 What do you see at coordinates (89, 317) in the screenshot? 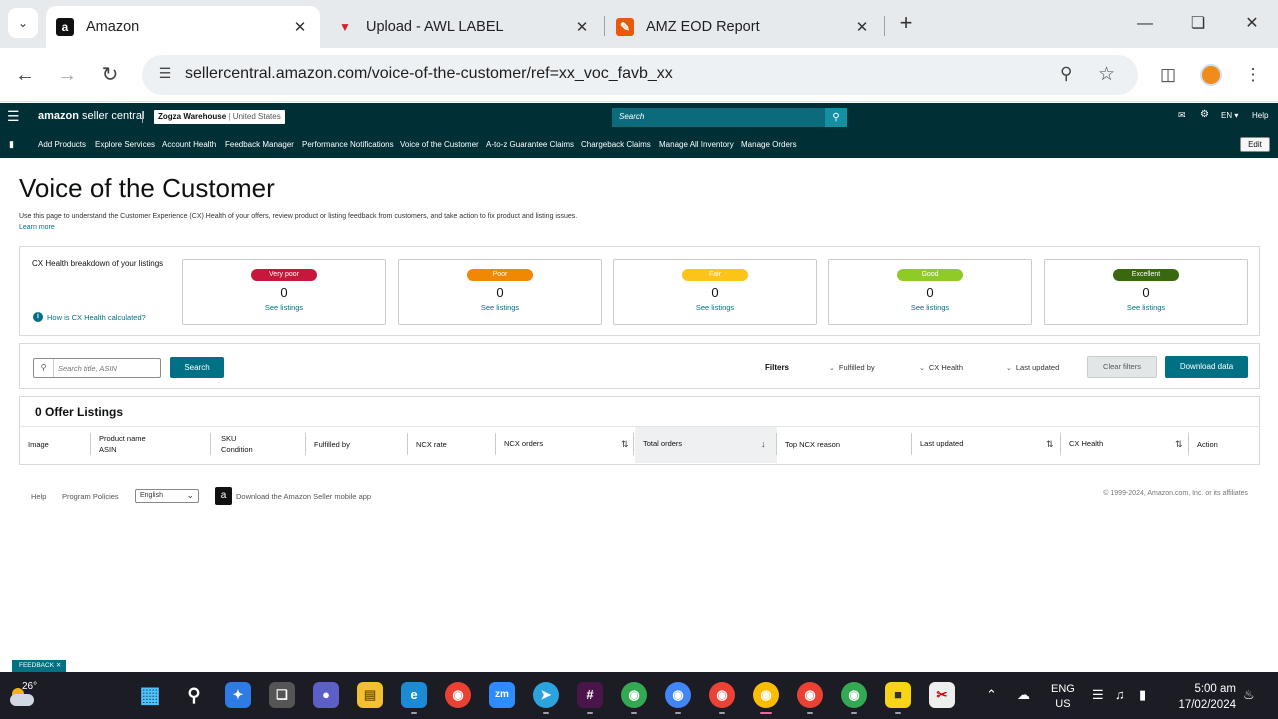
I see `cx-health-info-link: i How is CX Health calculated?` at bounding box center [89, 317].